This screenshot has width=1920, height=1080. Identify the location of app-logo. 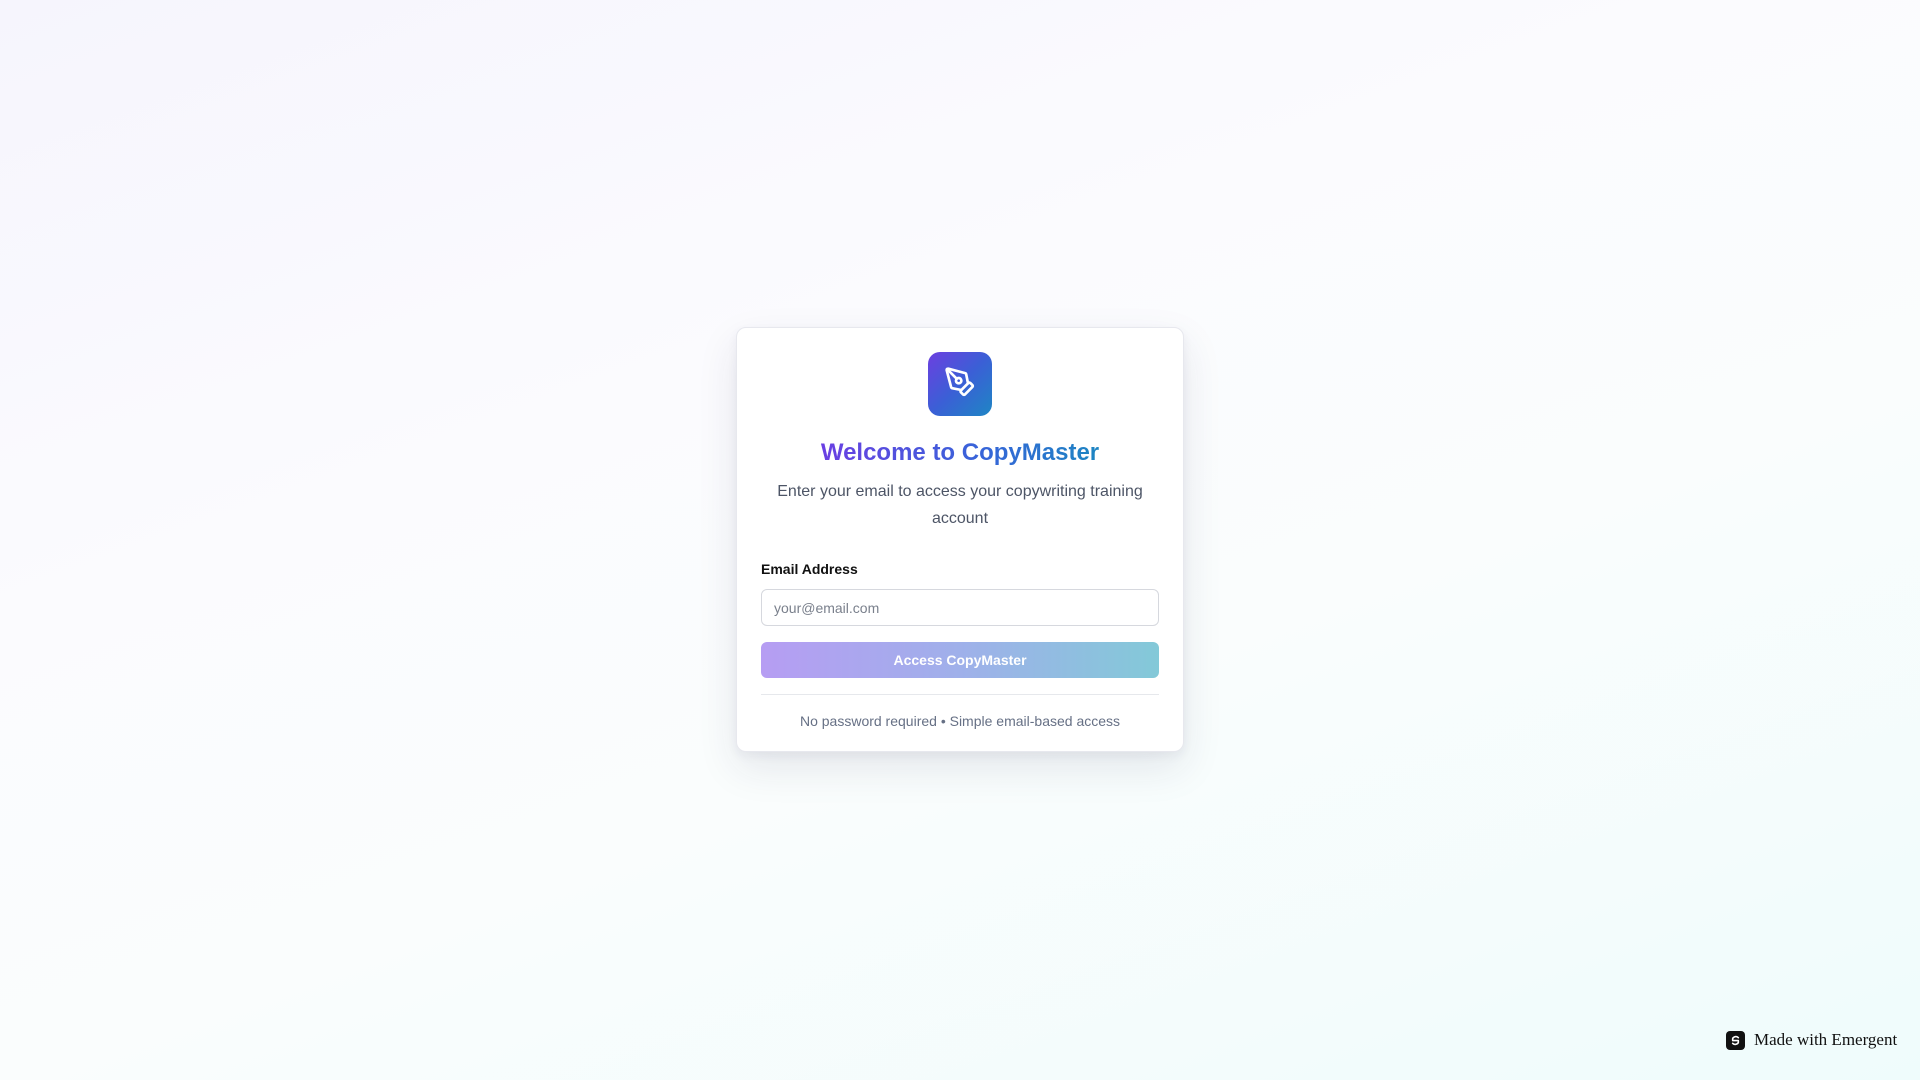
(960, 384).